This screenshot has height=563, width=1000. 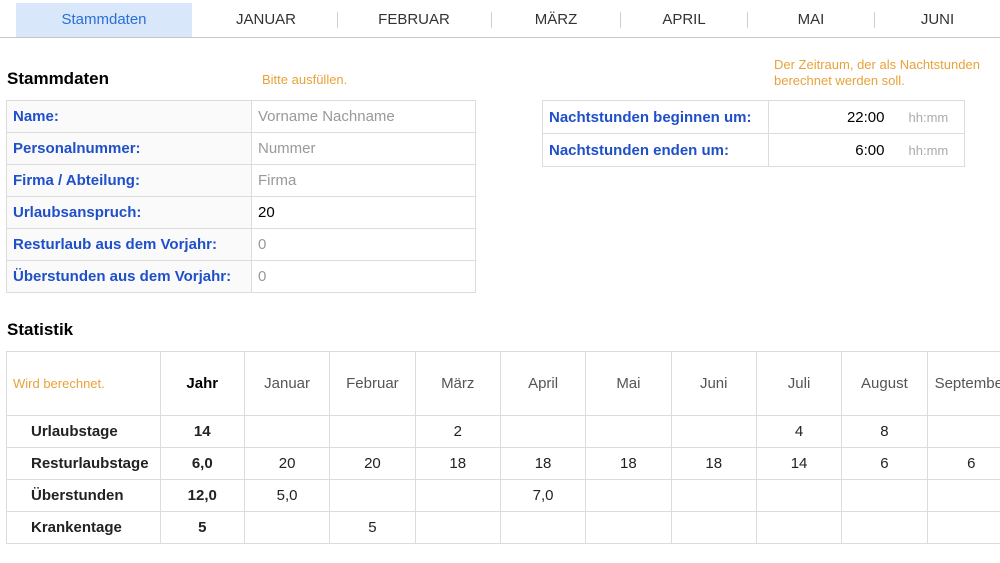 I want to click on table-row: Nachtstunden enden um: 6:00 hh:mm, so click(x=753, y=150).